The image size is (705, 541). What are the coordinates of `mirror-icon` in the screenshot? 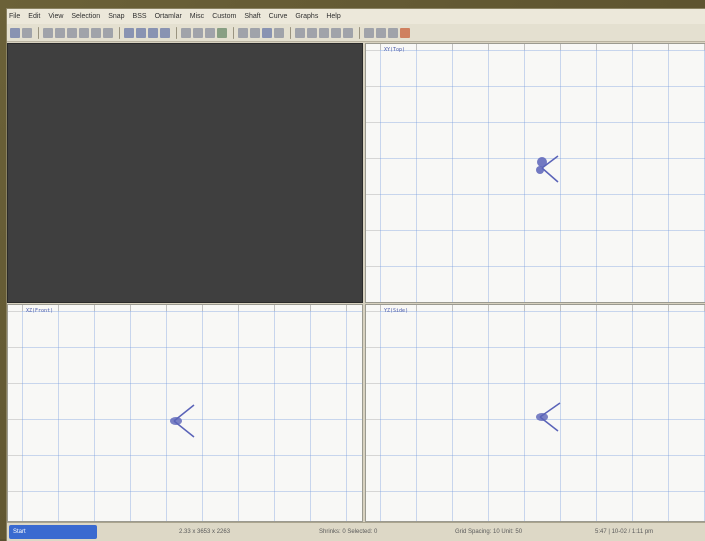 It's located at (243, 32).